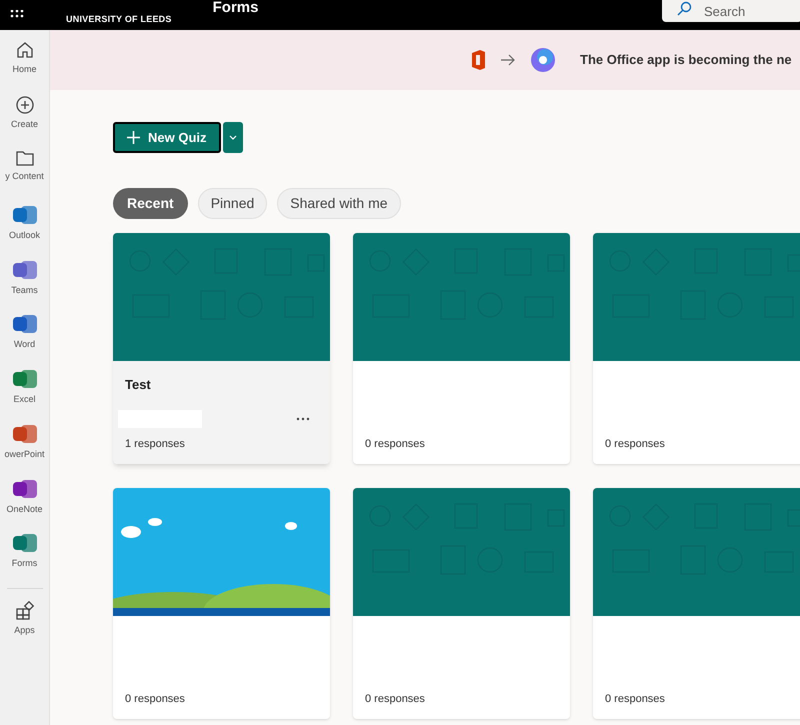  I want to click on word-icon, so click(24, 324).